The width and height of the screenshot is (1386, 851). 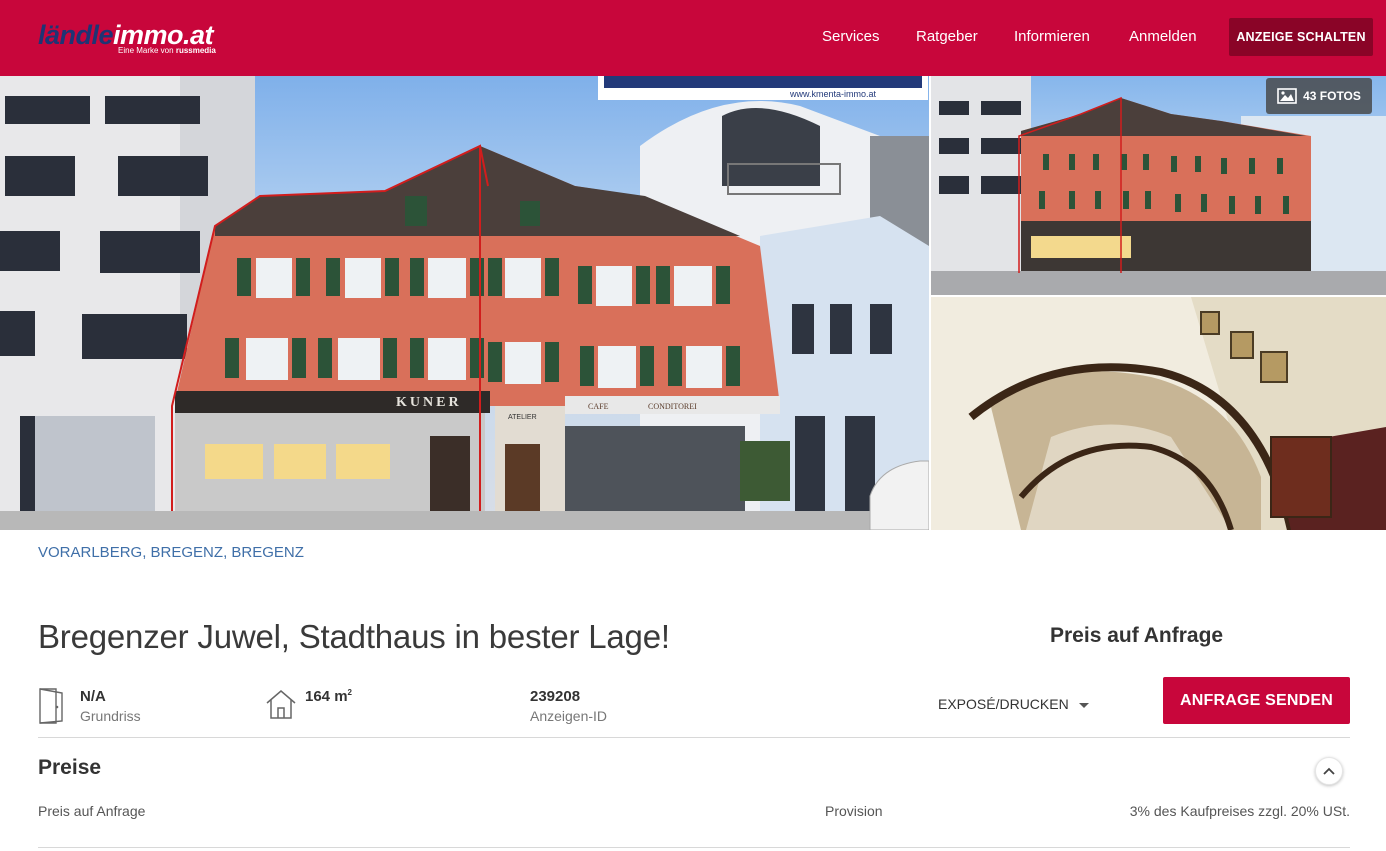 I want to click on thumbnail-facade: 43 FOTOS, so click(x=1158, y=185).